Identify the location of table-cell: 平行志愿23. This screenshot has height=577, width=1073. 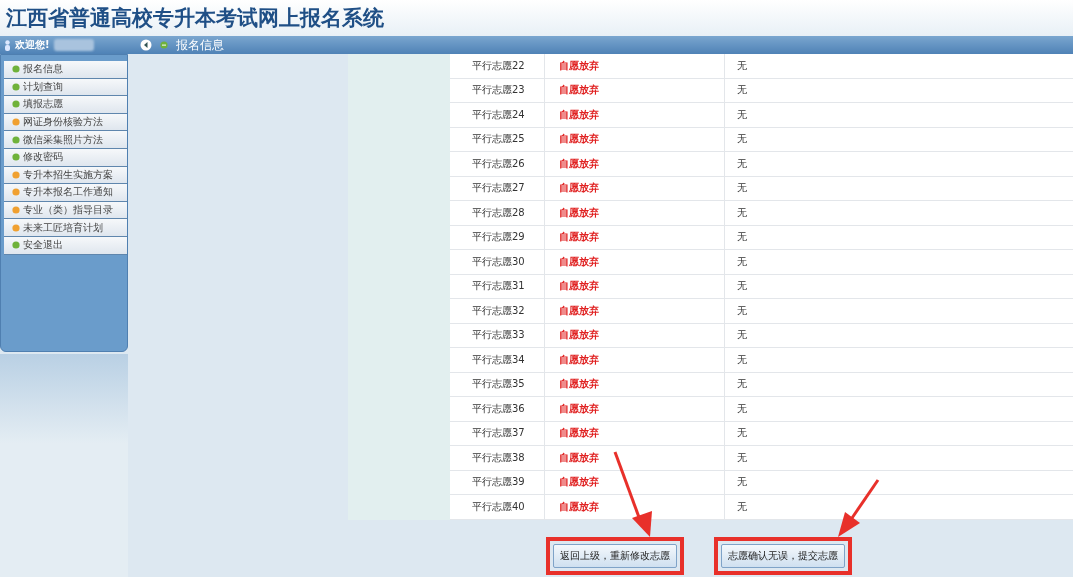
(497, 90).